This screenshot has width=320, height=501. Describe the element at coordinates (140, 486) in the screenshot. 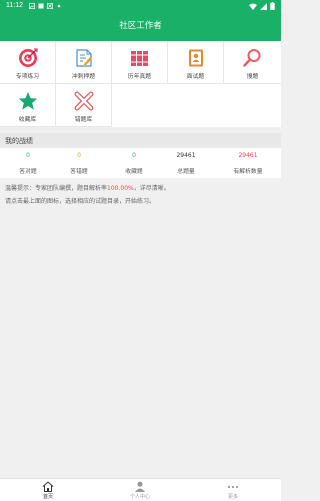

I see `person-icon` at that location.